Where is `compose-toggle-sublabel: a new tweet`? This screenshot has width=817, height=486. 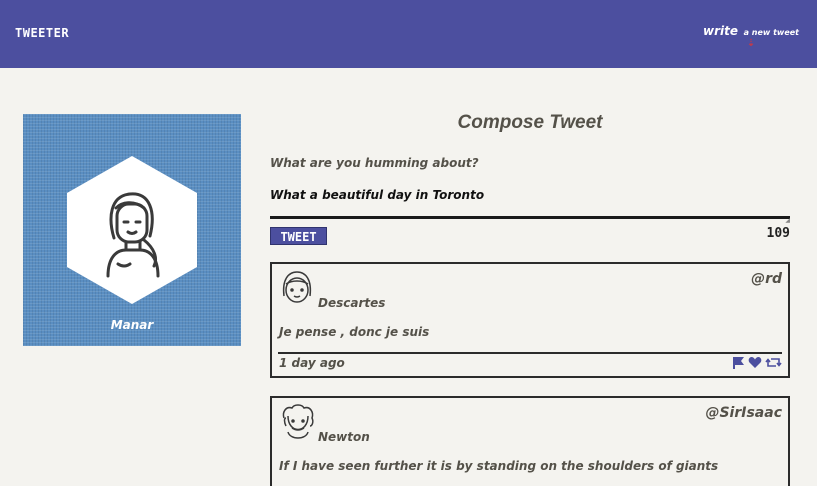 compose-toggle-sublabel: a new tweet is located at coordinates (771, 32).